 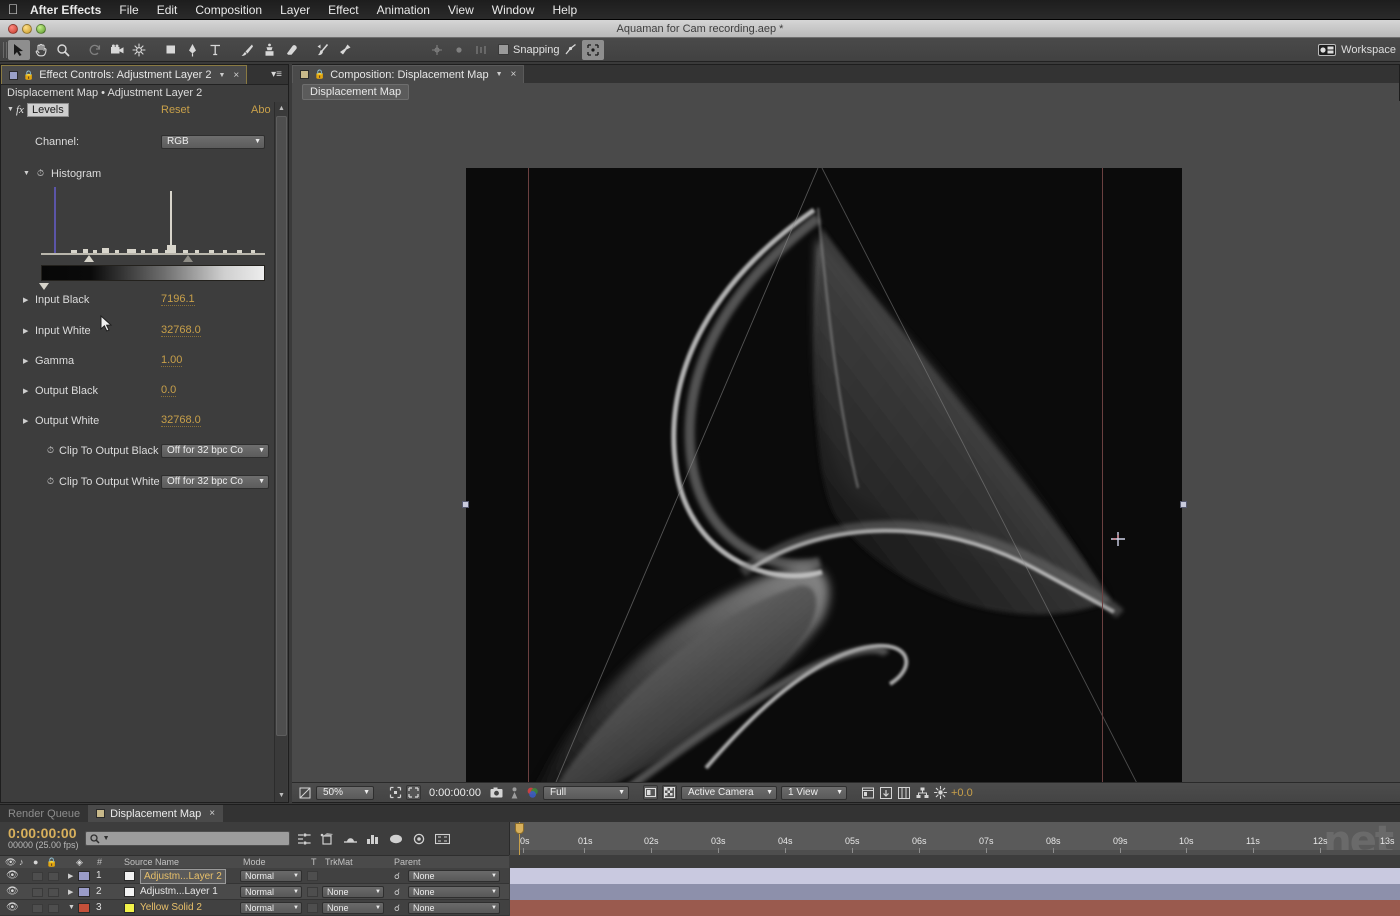 What do you see at coordinates (178, 299) in the screenshot?
I see `param-input-black-value: 7196.1` at bounding box center [178, 299].